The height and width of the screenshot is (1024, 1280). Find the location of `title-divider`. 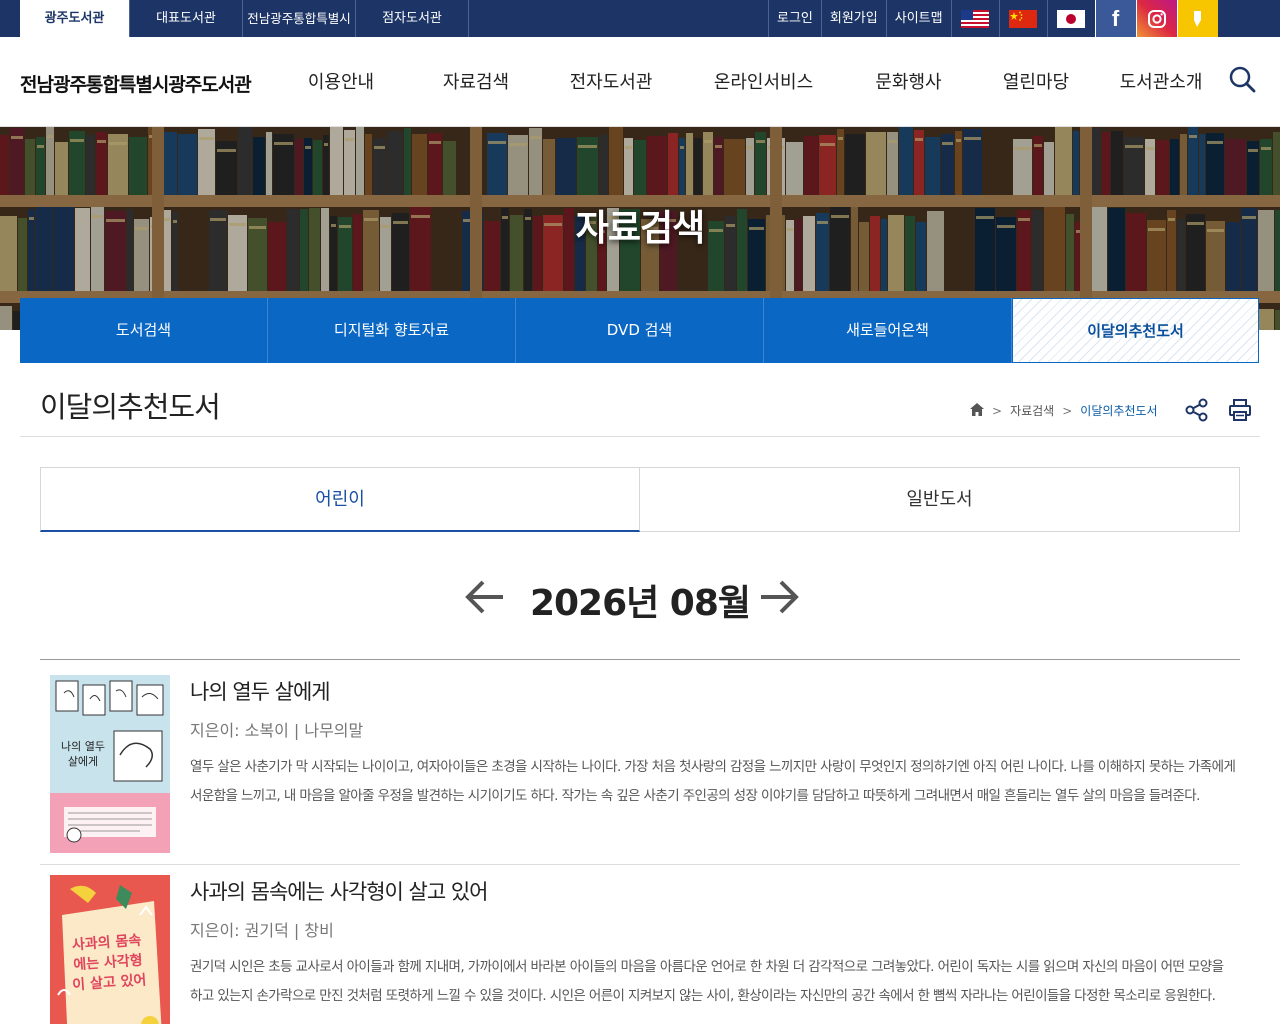

title-divider is located at coordinates (640, 436).